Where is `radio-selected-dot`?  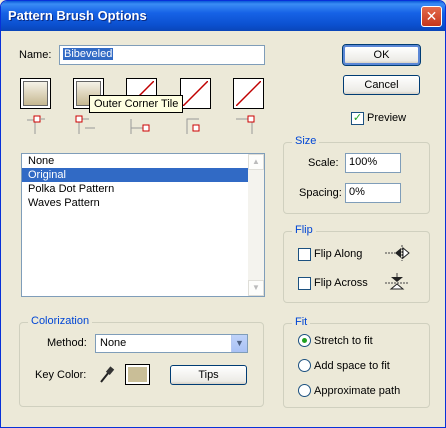
radio-selected-dot is located at coordinates (304, 340).